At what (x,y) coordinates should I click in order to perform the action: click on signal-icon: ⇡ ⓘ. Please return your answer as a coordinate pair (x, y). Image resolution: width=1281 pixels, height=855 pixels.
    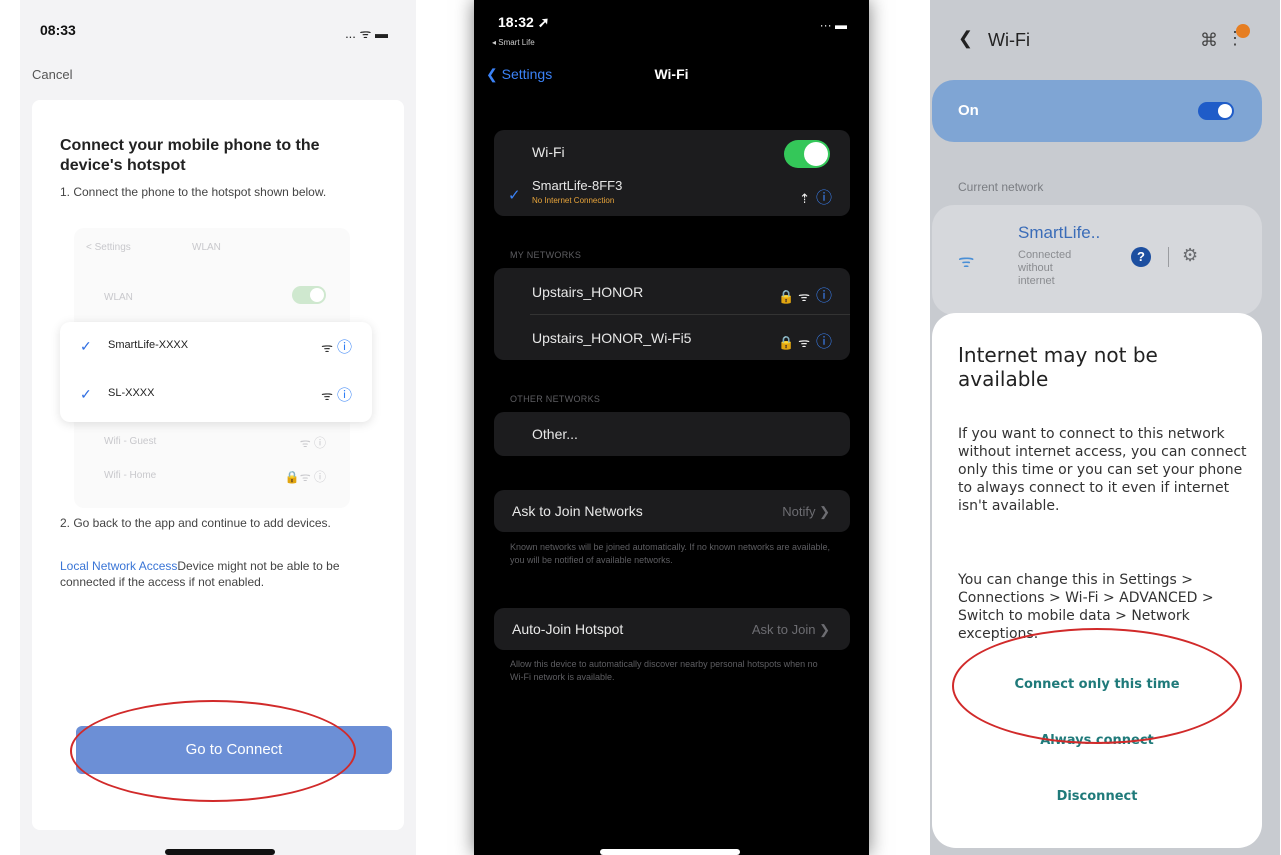
    Looking at the image, I should click on (815, 198).